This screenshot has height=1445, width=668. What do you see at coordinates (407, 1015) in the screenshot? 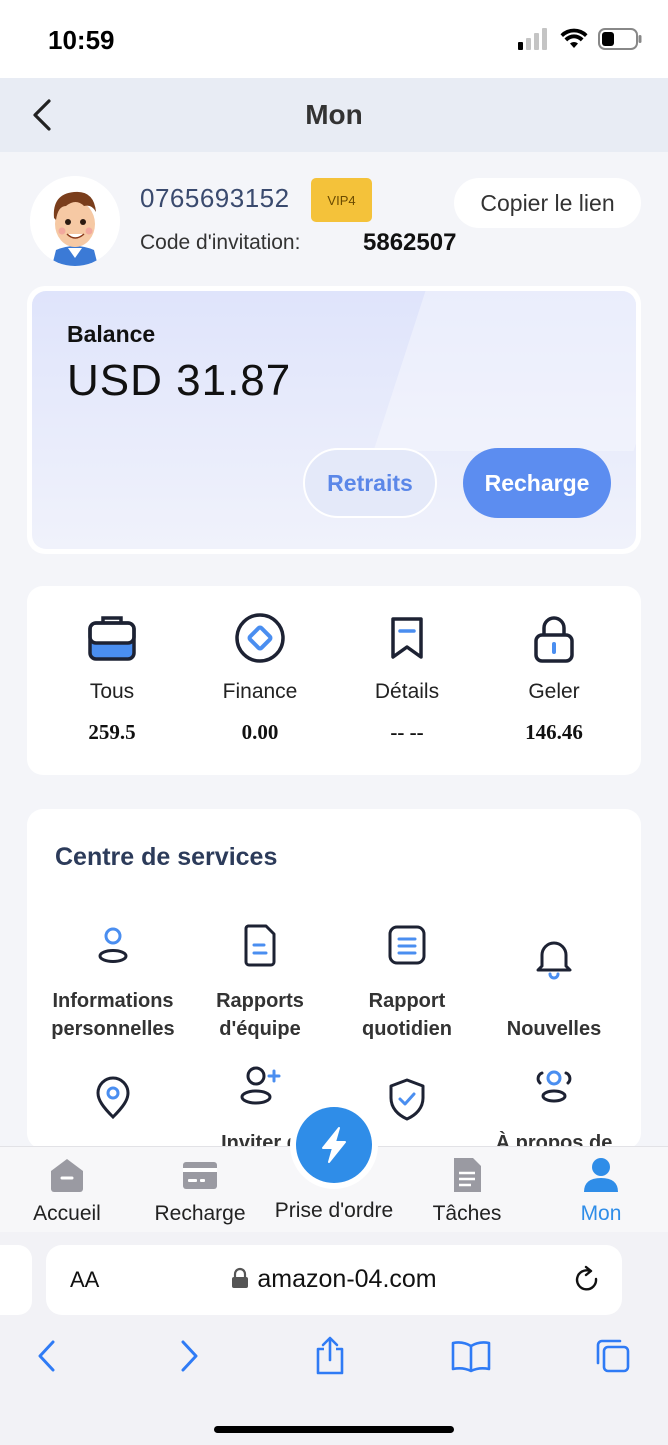
I see `service-label: Rapport quotidien` at bounding box center [407, 1015].